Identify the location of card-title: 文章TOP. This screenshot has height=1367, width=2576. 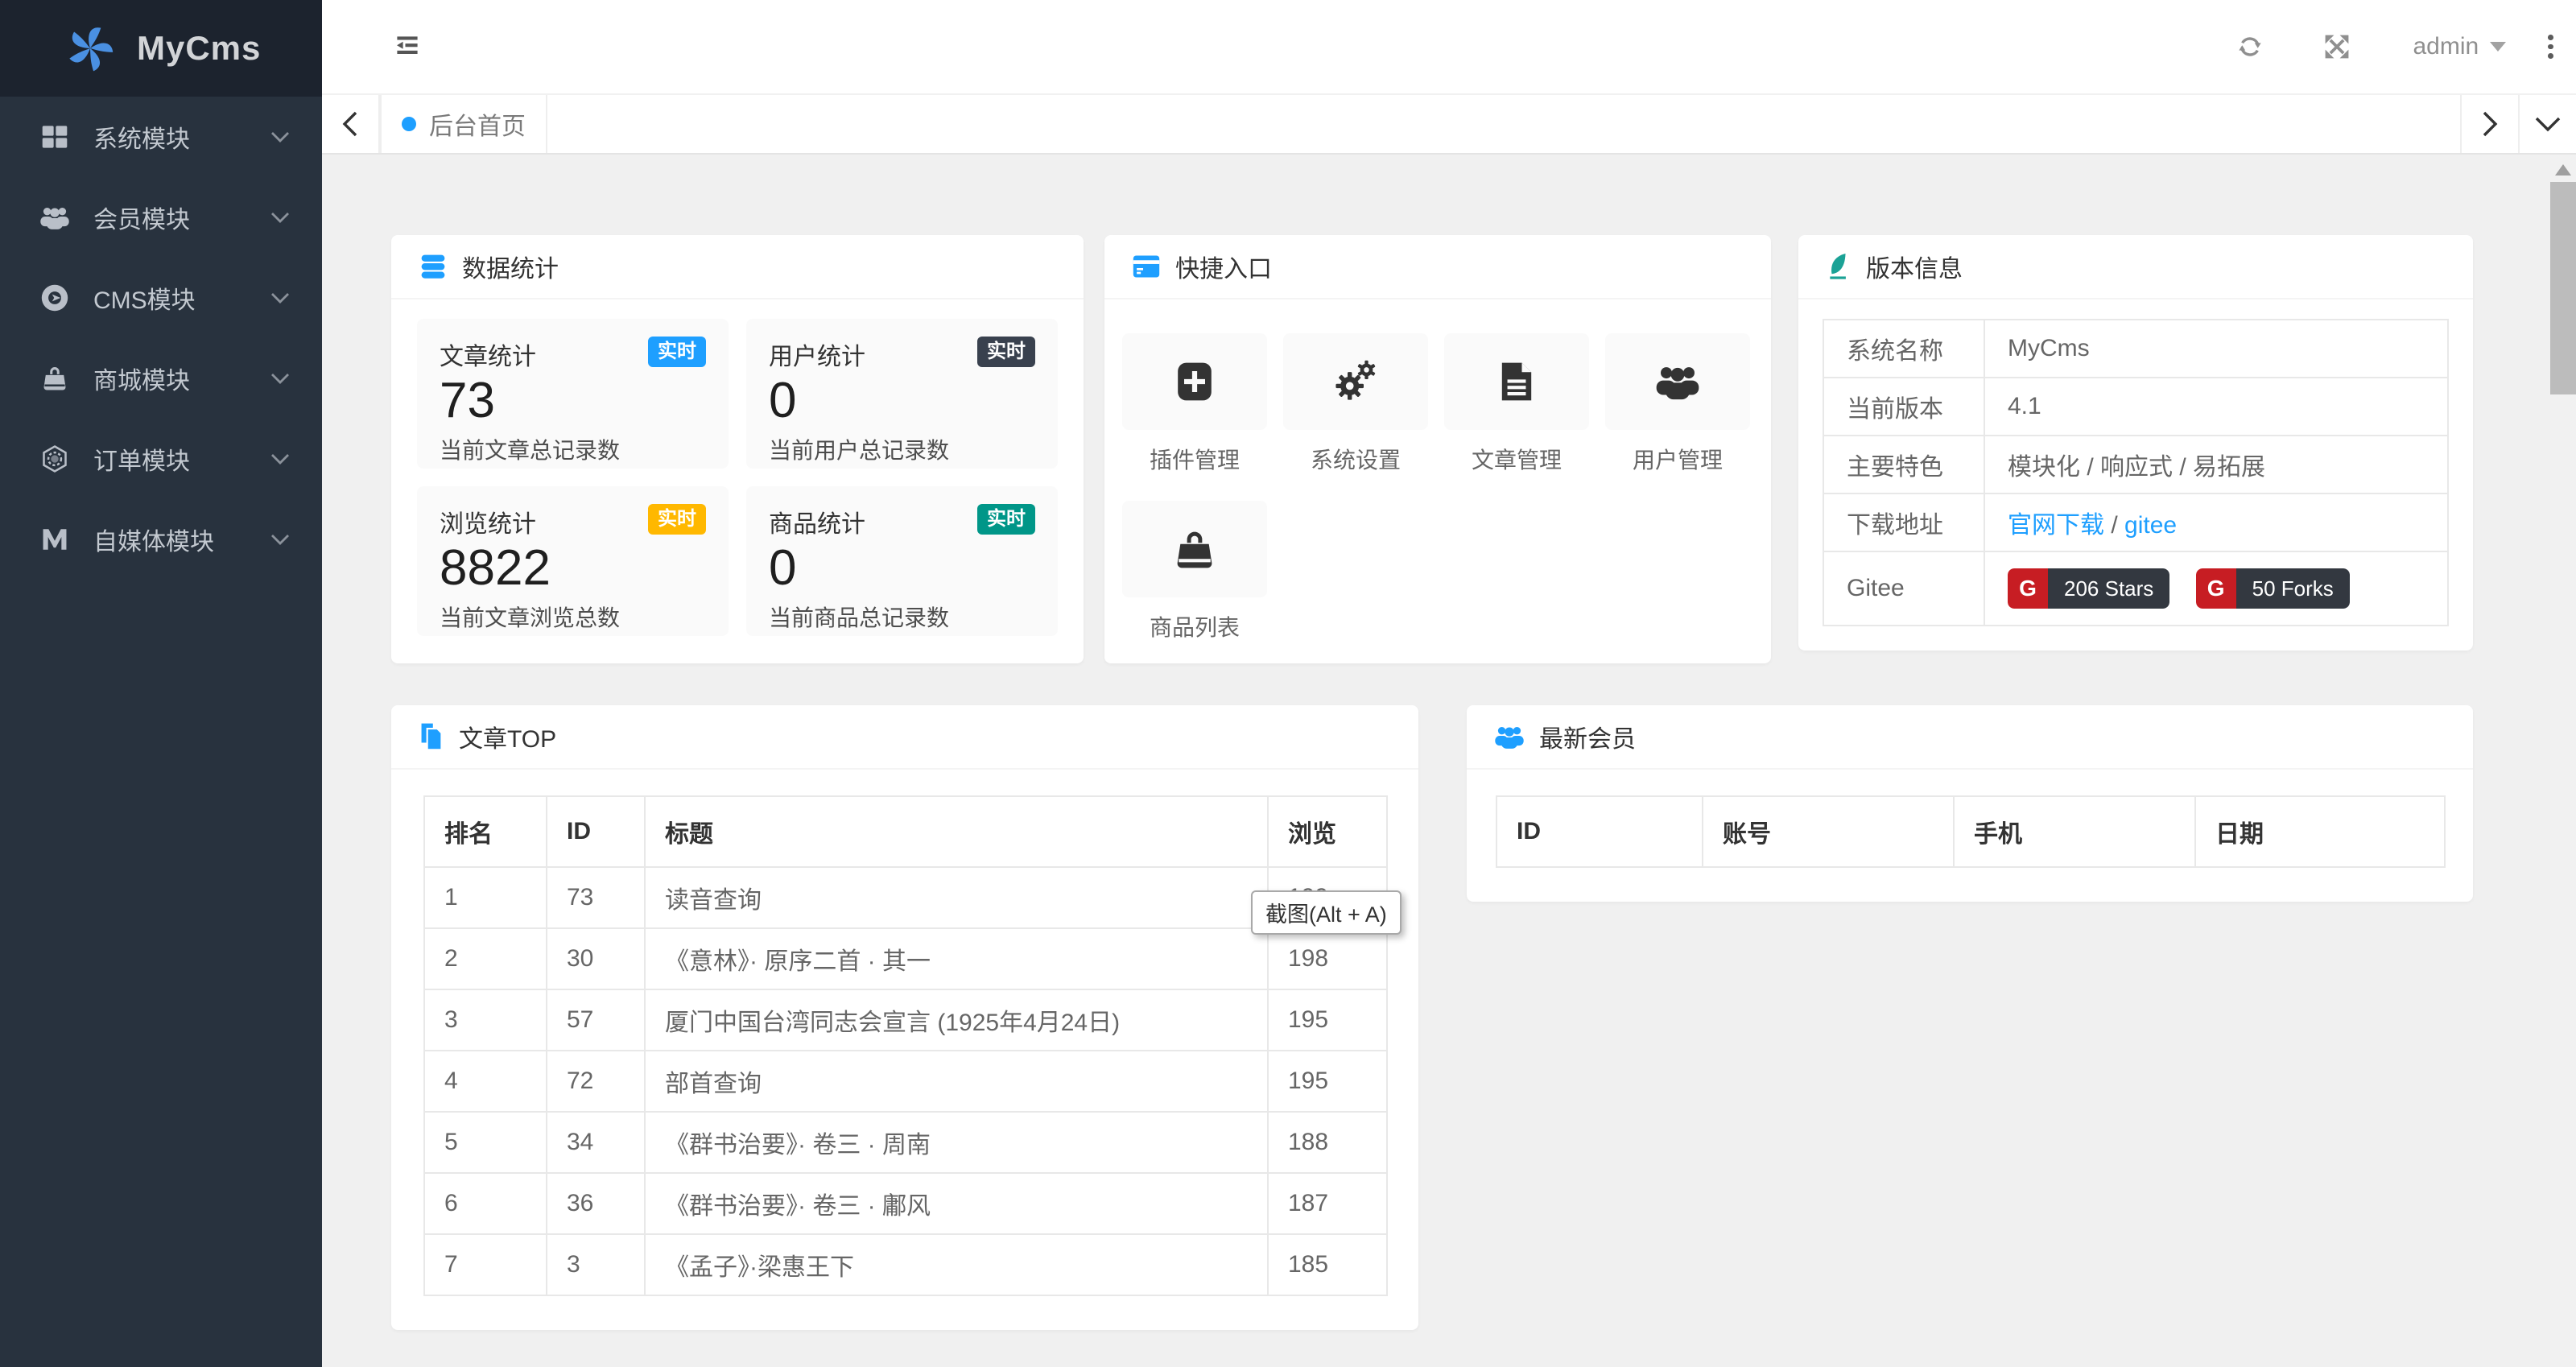
(508, 739).